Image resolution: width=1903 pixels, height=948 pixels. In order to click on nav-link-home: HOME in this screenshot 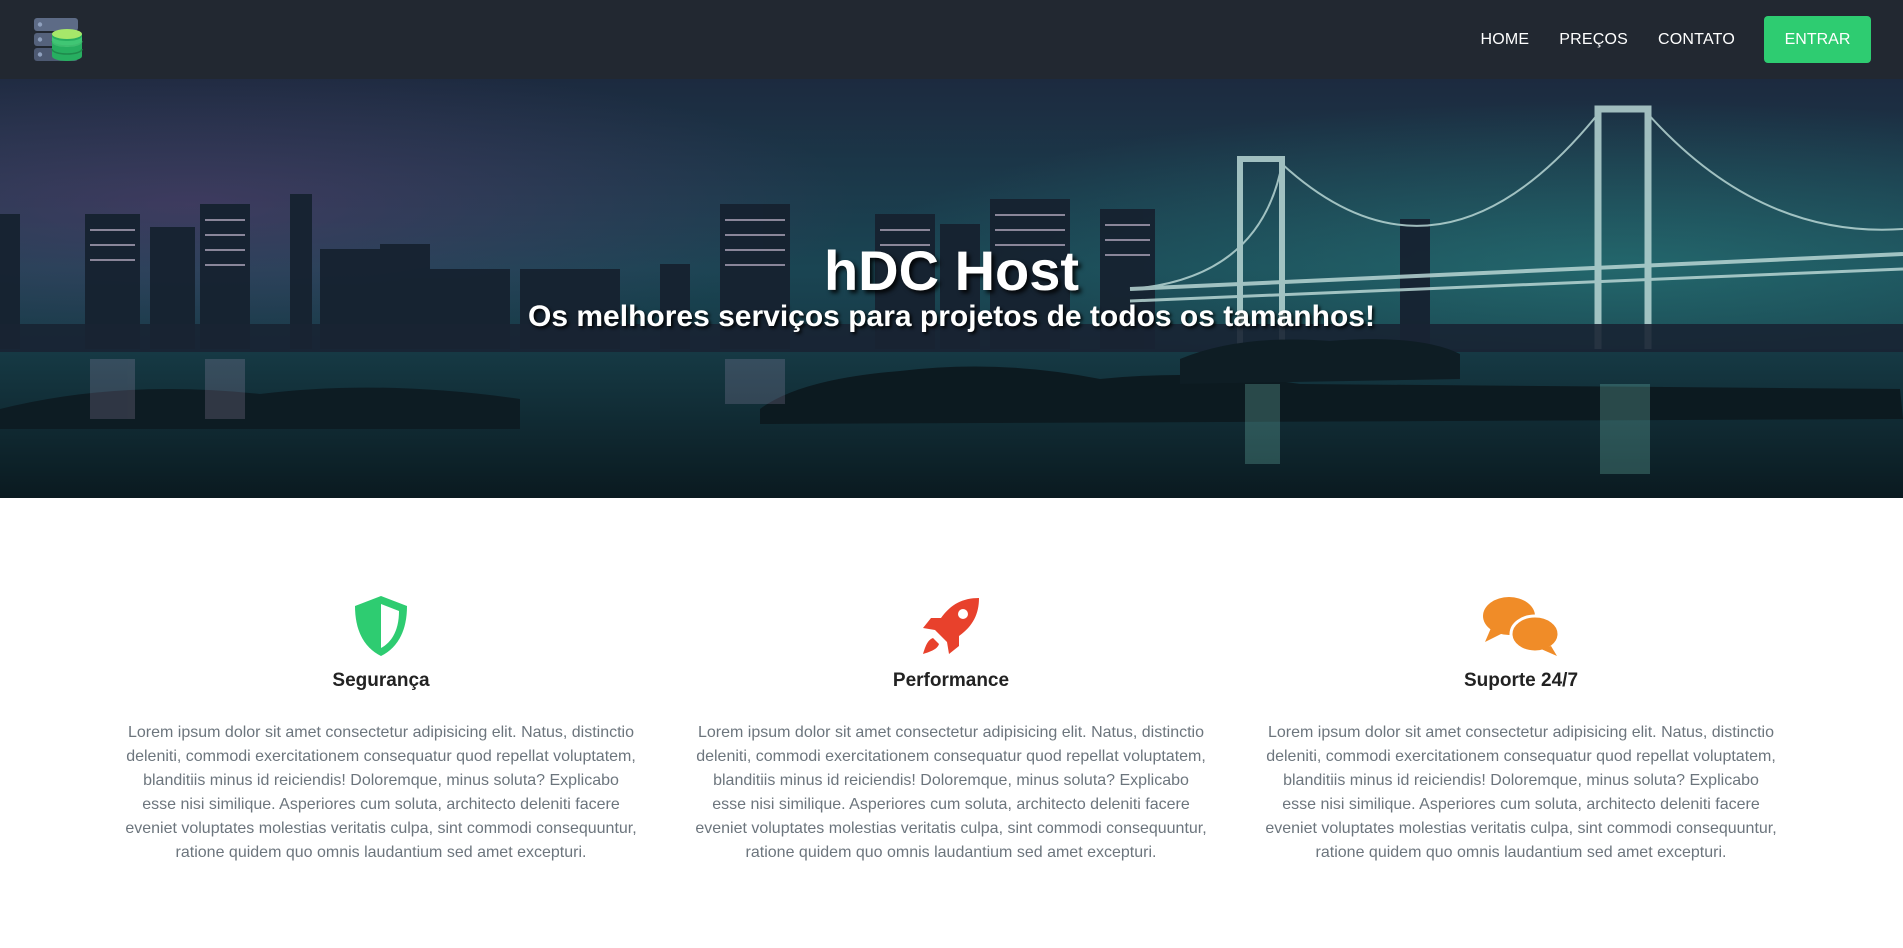, I will do `click(1504, 40)`.